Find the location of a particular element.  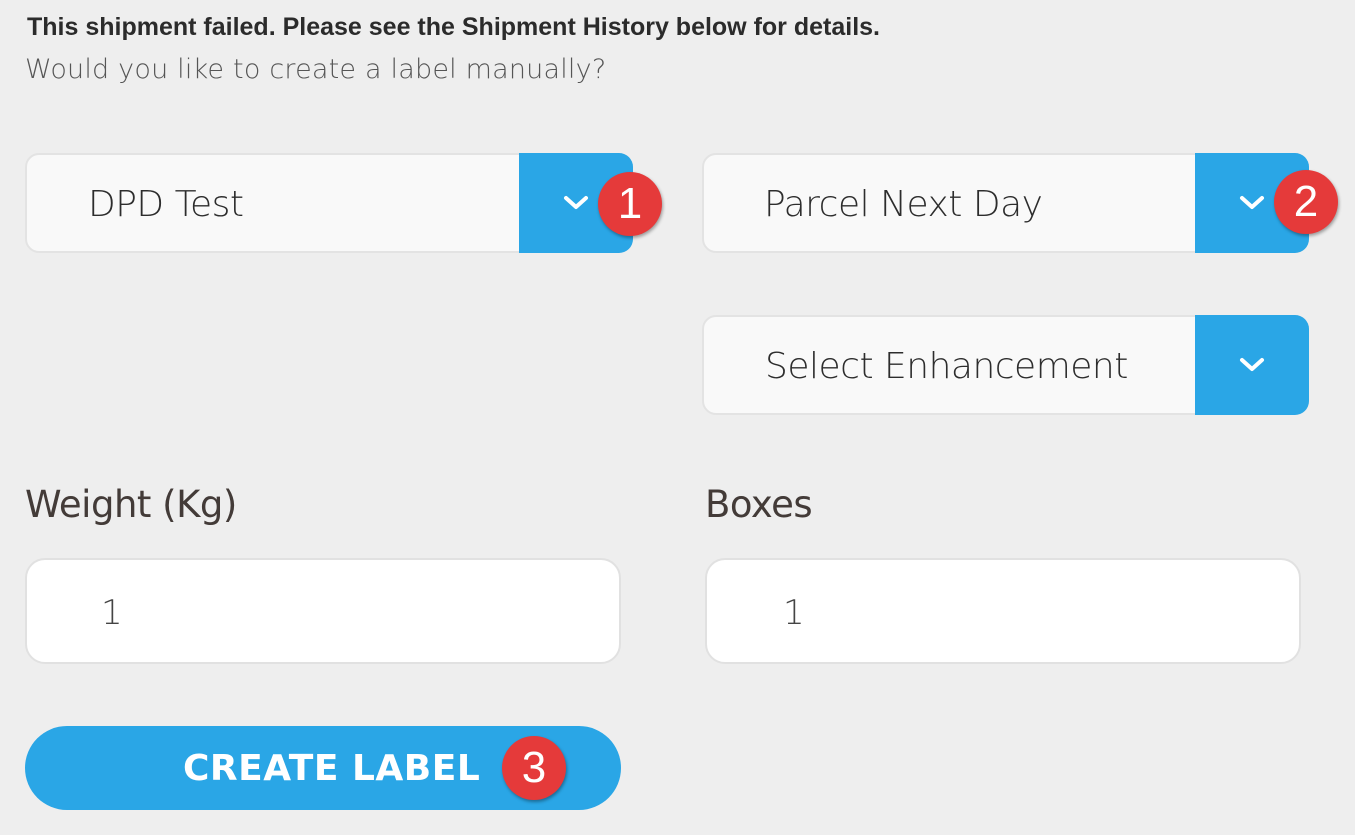

enhancement-select-toggle is located at coordinates (1252, 365).